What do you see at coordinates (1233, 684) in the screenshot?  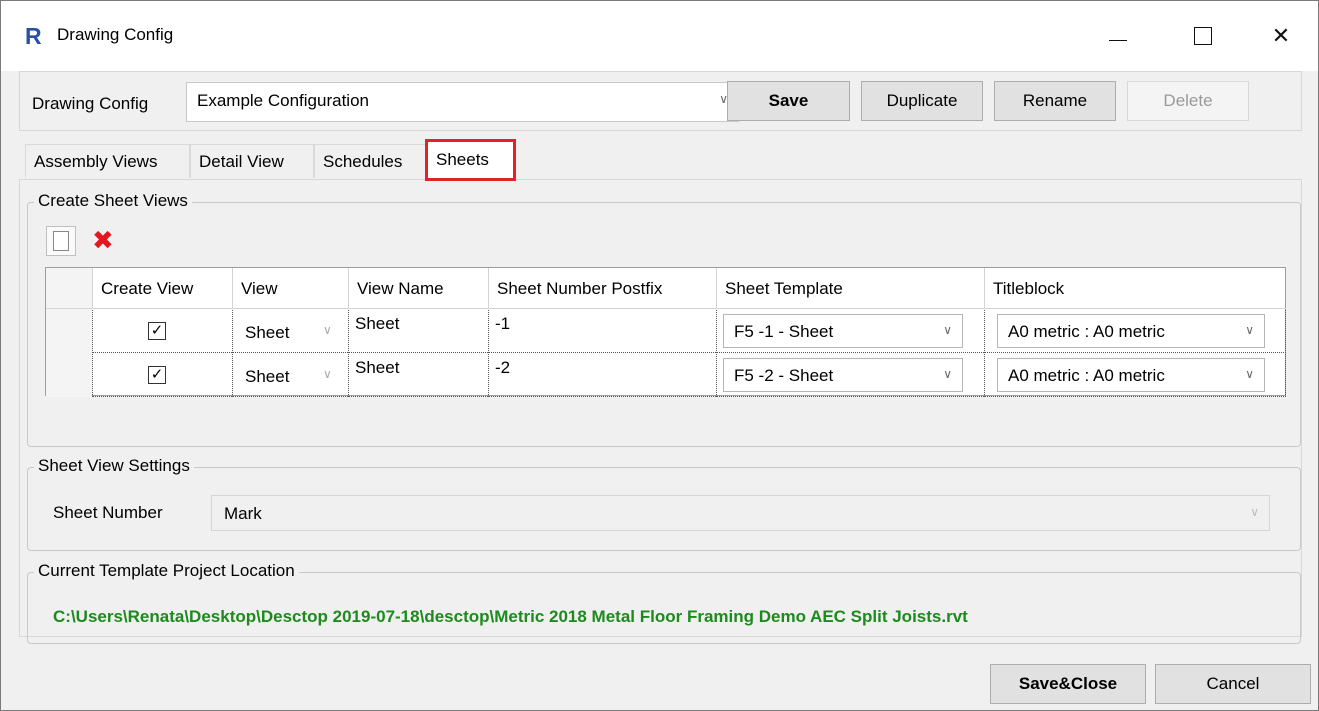 I see `cancel-button: Cancel` at bounding box center [1233, 684].